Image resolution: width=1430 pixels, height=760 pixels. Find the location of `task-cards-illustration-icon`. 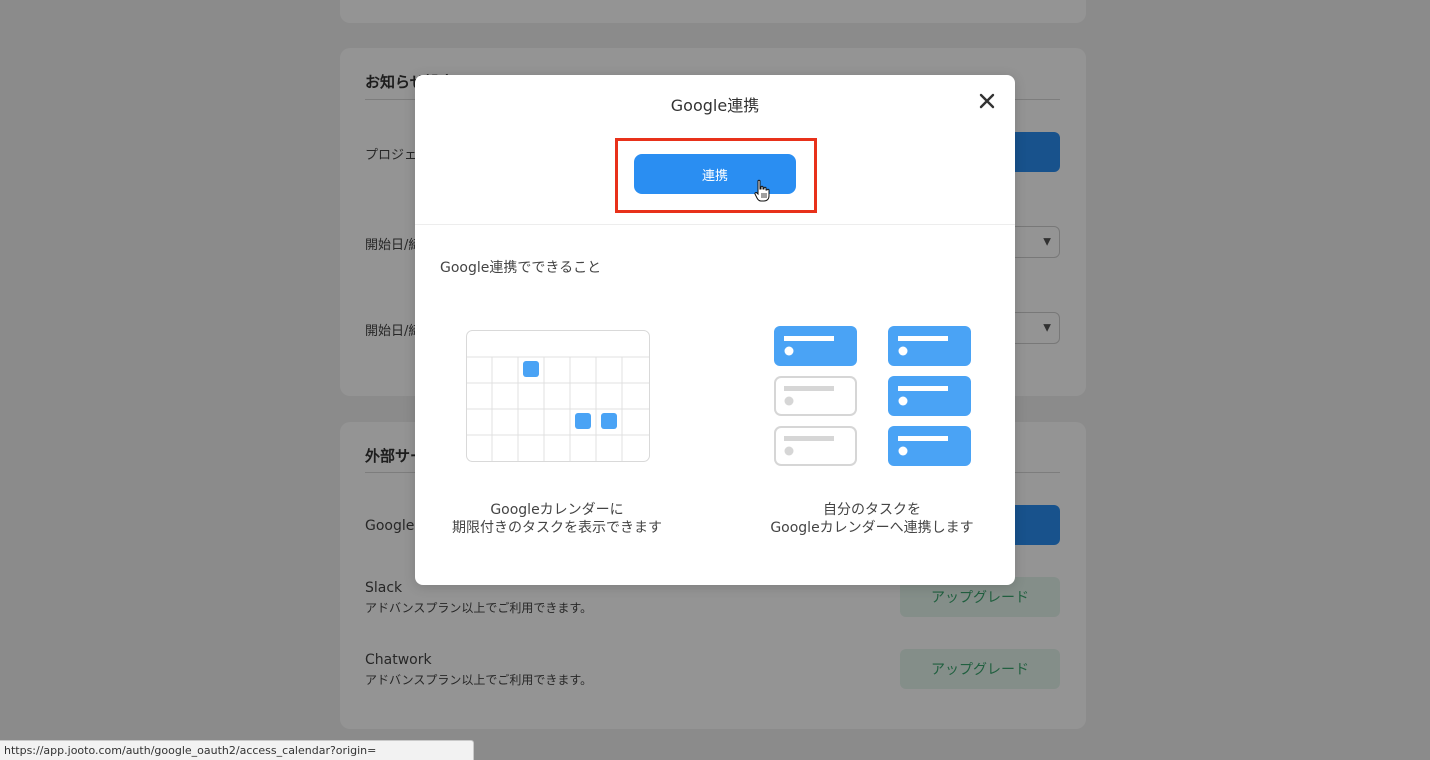

task-cards-illustration-icon is located at coordinates (873, 398).